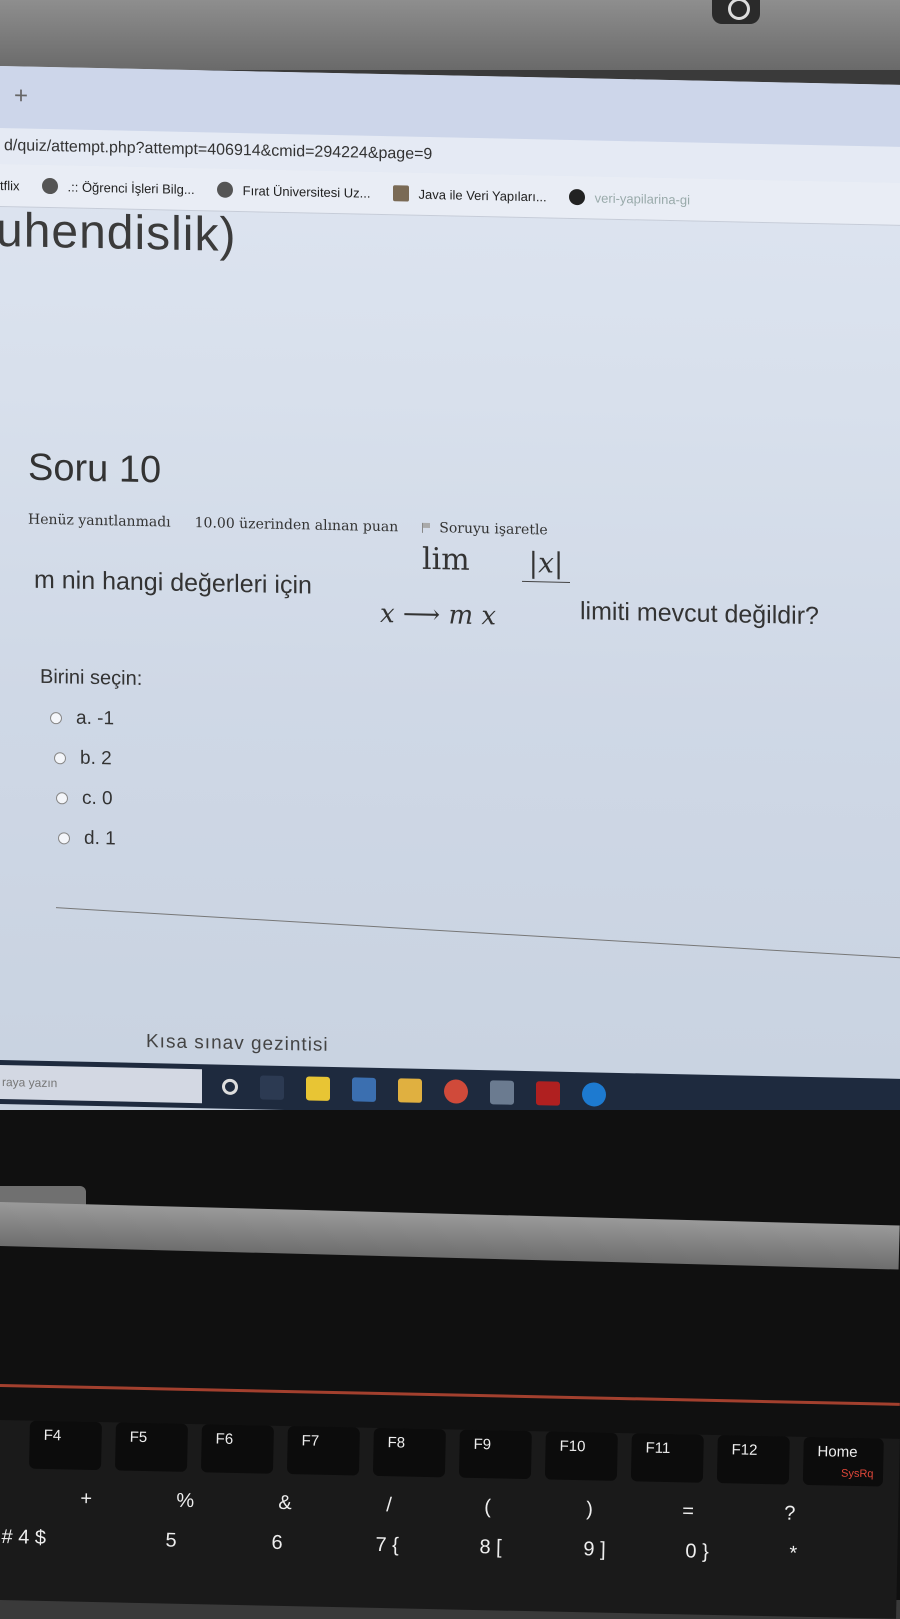  Describe the element at coordinates (91, 677) in the screenshot. I see `choose-one-label: Birini seçin:` at that location.